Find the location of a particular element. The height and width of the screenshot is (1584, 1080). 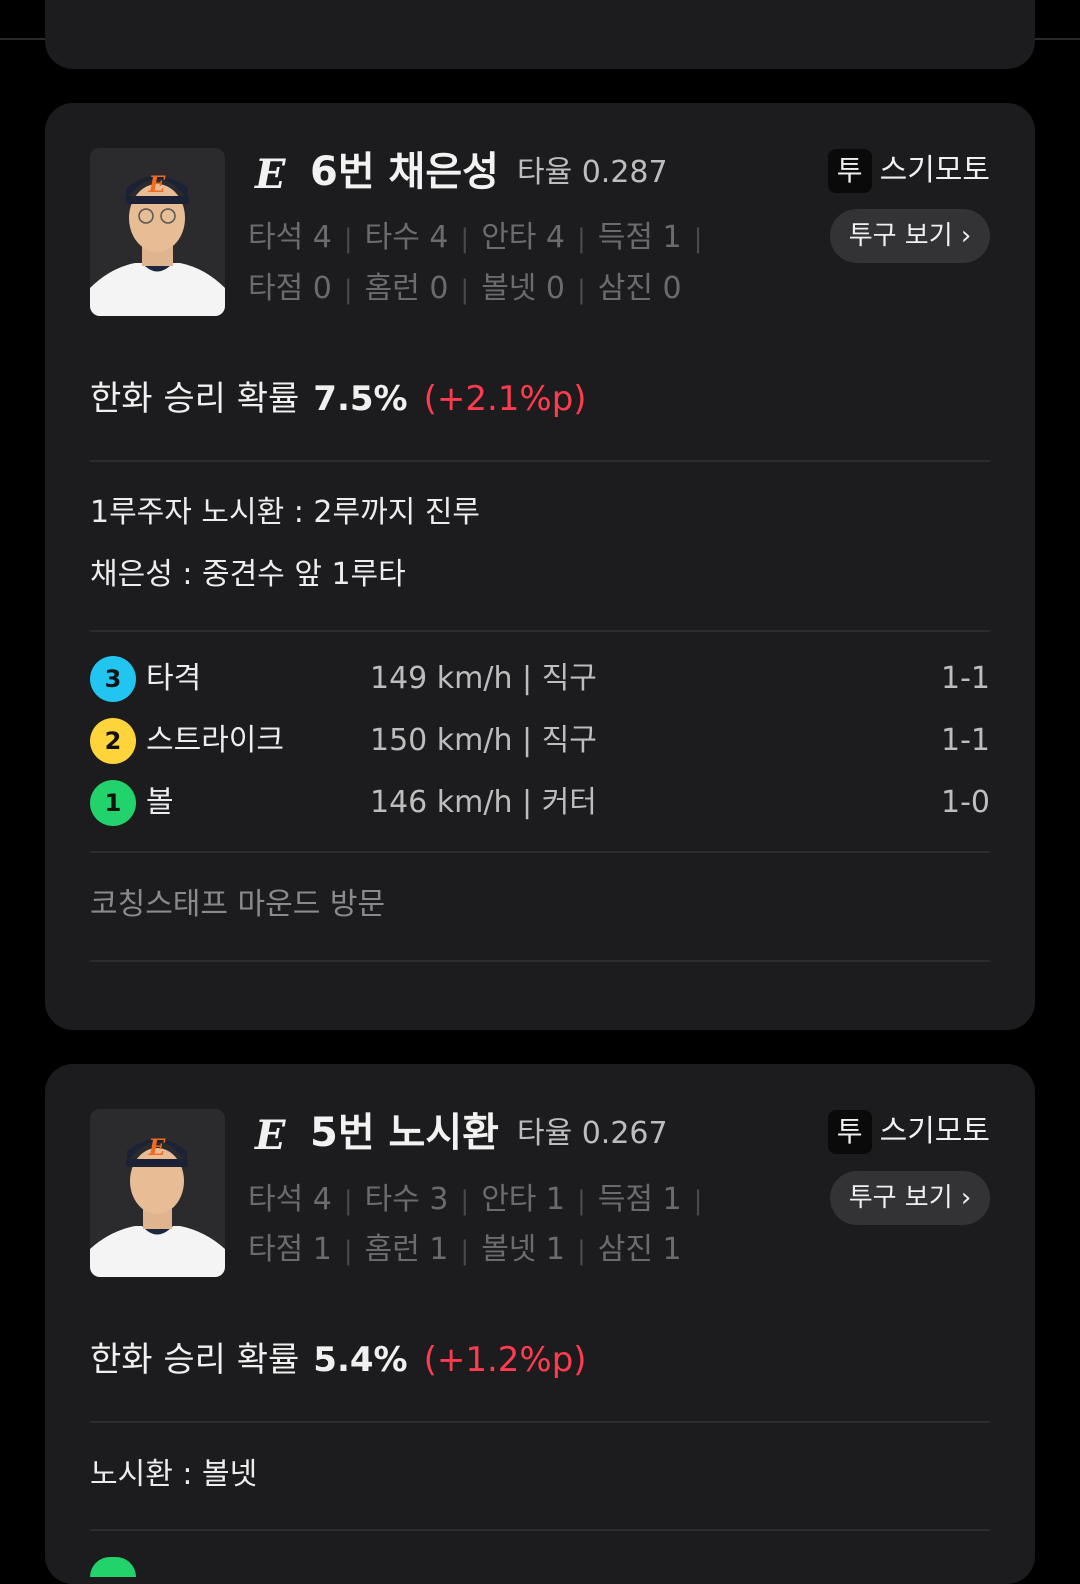

player-name: 6번 채은성 is located at coordinates (404, 172).